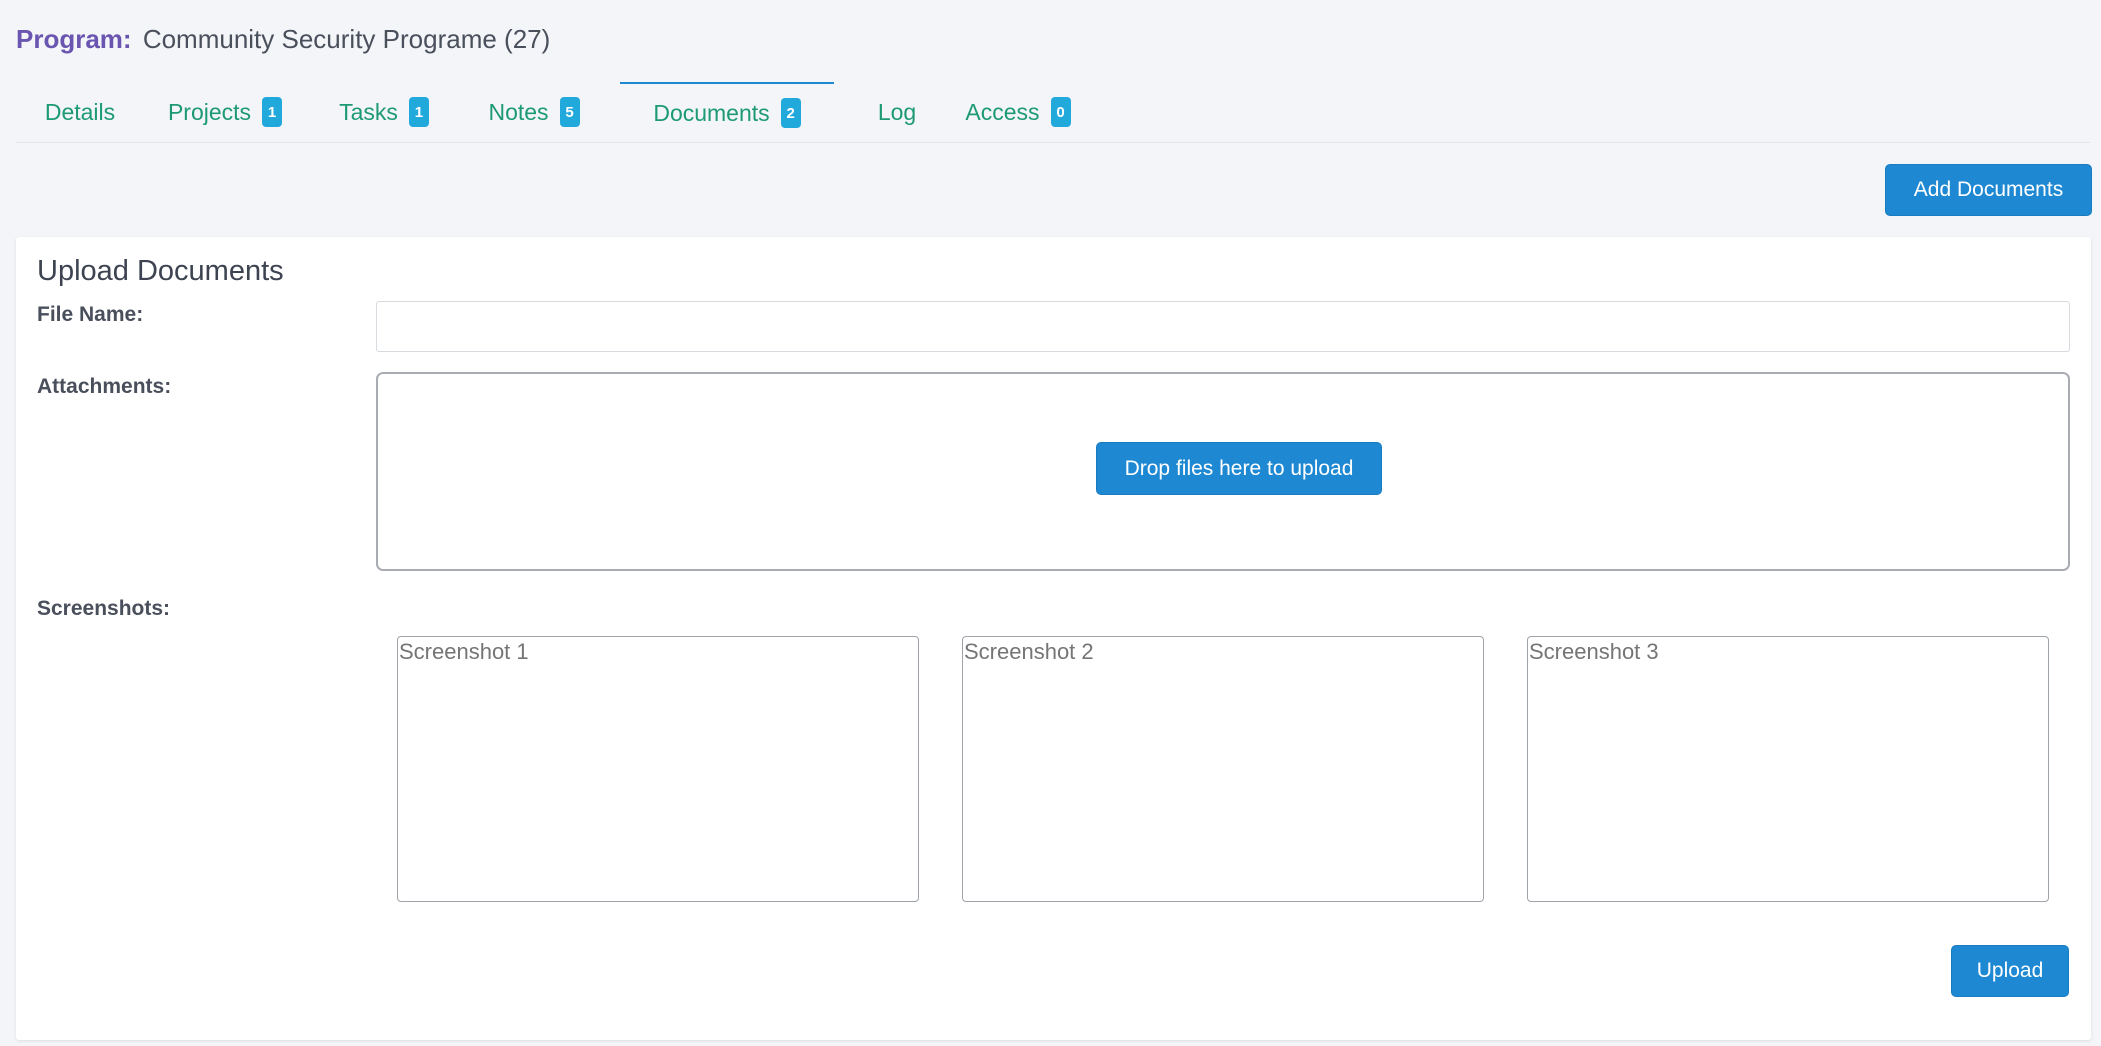 The width and height of the screenshot is (2101, 1046). Describe the element at coordinates (711, 112) in the screenshot. I see `tab-label: Documents` at that location.